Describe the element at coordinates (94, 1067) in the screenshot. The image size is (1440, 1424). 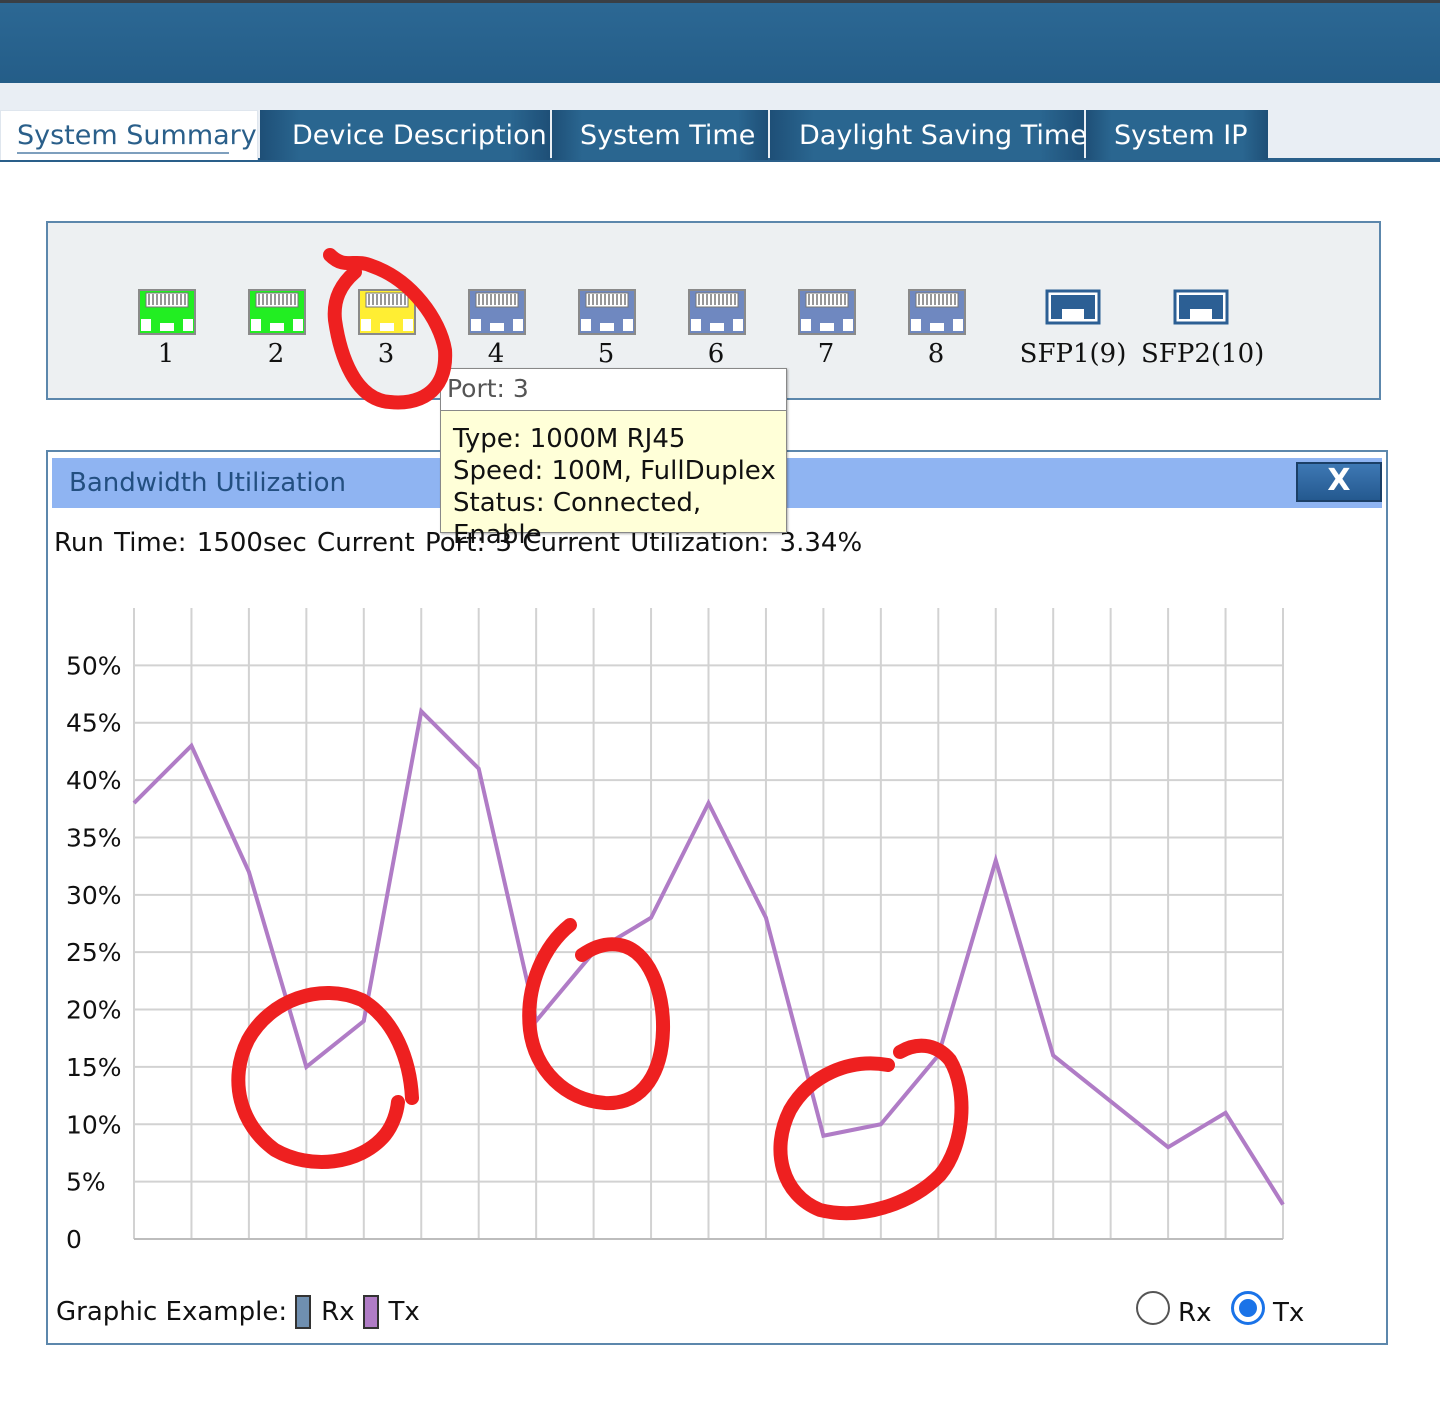
I see `y-tick-label: 15%` at that location.